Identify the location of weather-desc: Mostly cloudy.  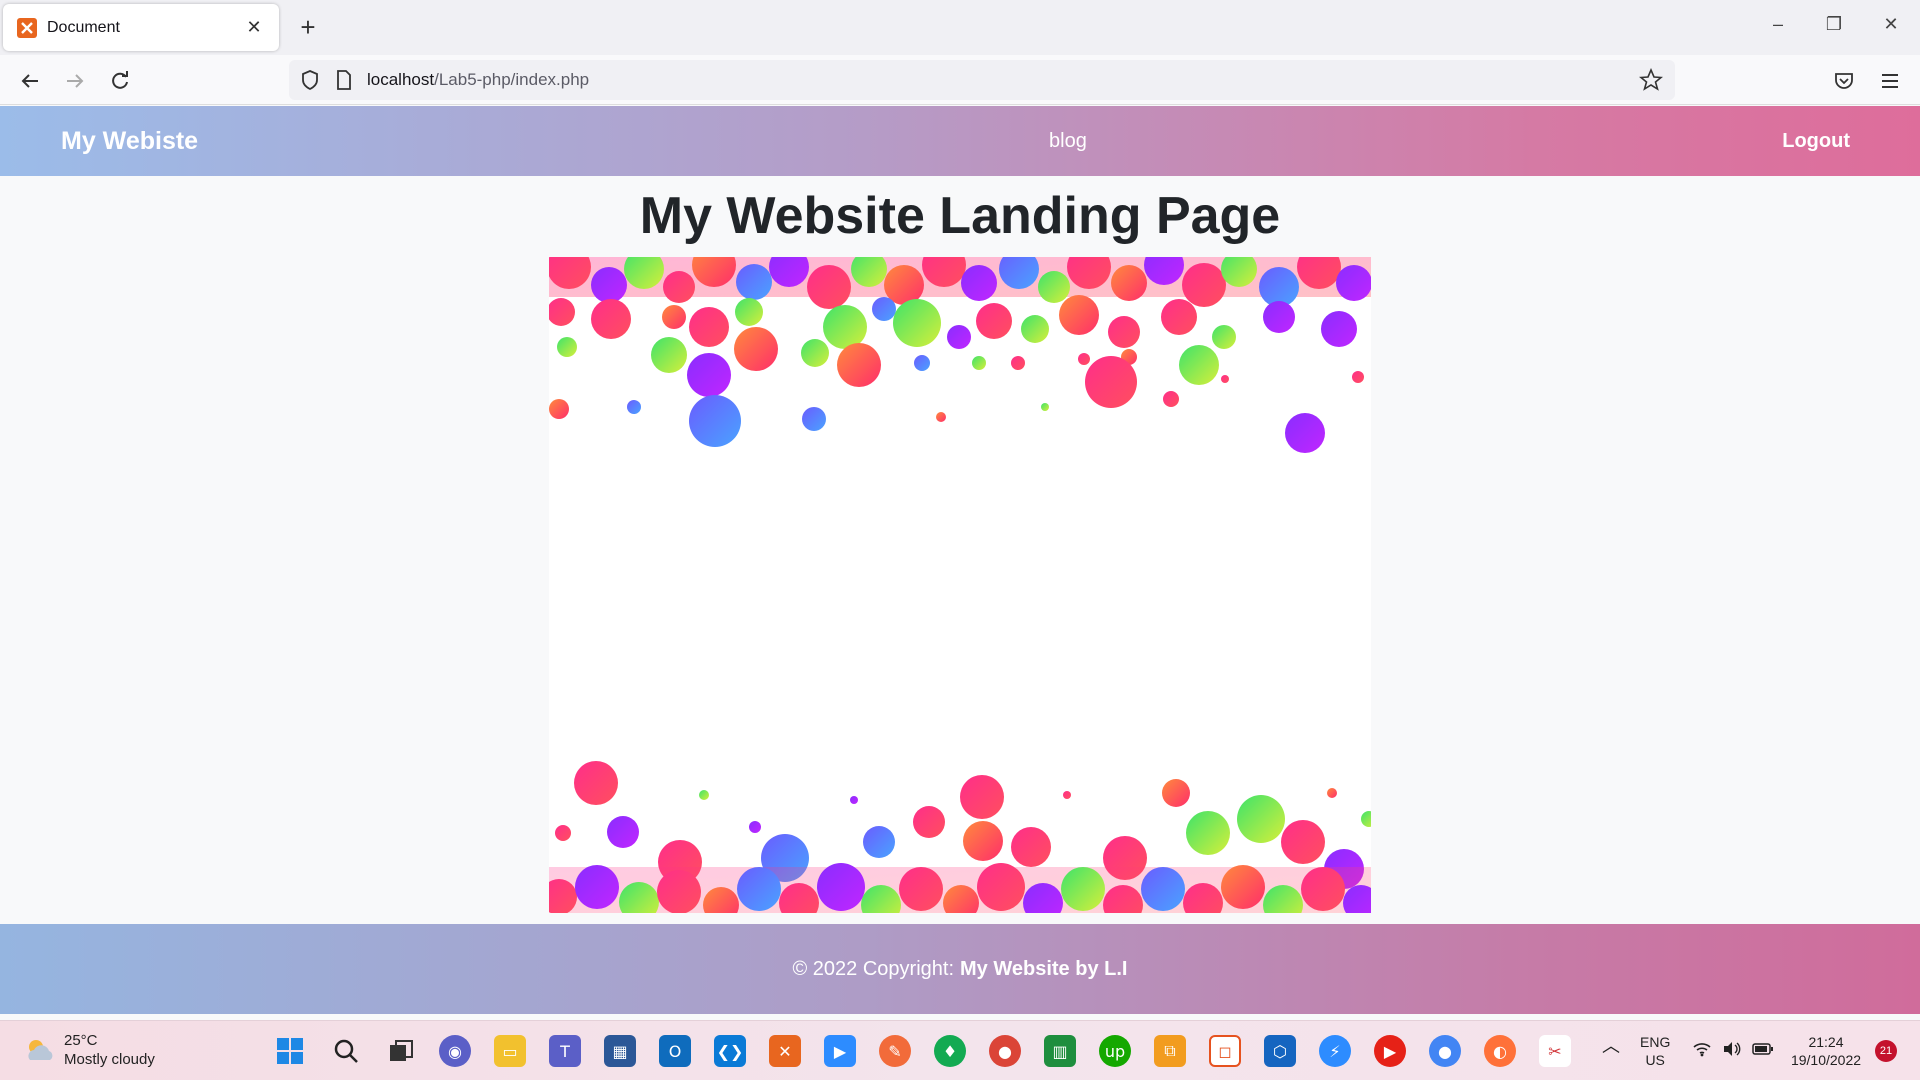
(109, 1059).